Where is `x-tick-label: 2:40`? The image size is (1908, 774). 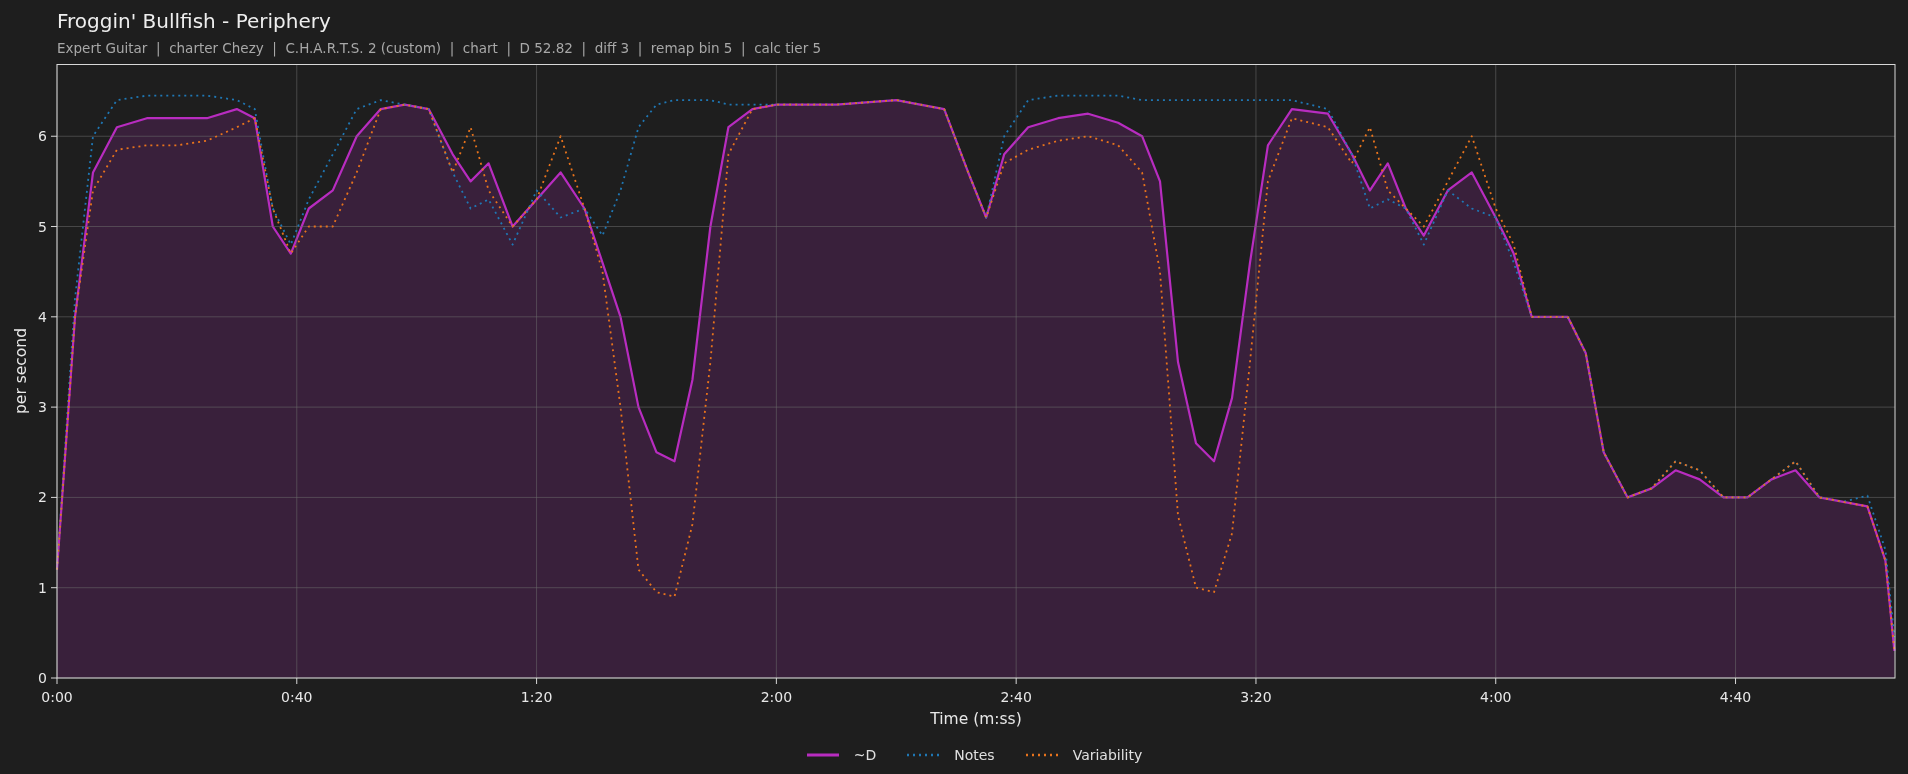
x-tick-label: 2:40 is located at coordinates (1016, 697).